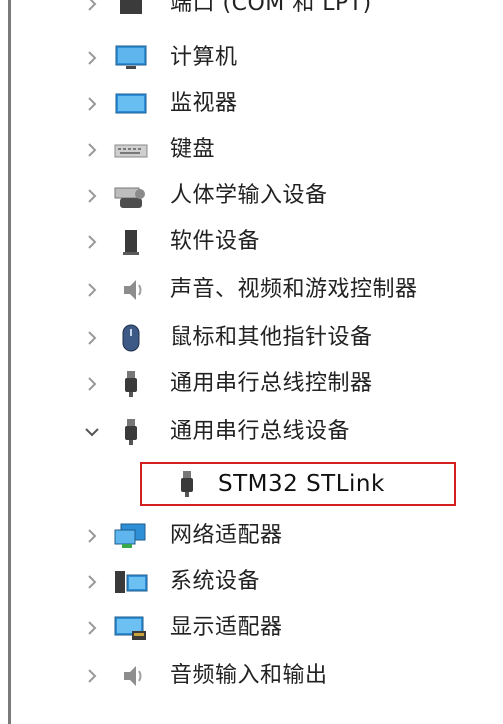 This screenshot has height=724, width=503. Describe the element at coordinates (260, 431) in the screenshot. I see `tree-item-label: 通用串行总线设备` at that location.